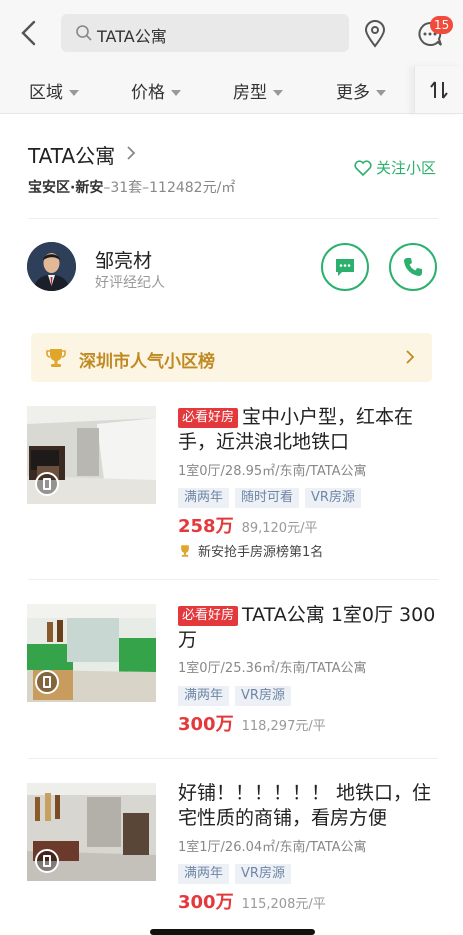 This screenshot has width=463, height=935. What do you see at coordinates (309, 806) in the screenshot?
I see `listing-title: 好铺！！！！！！ 地铁口，住宅性质的商铺，看房方便` at bounding box center [309, 806].